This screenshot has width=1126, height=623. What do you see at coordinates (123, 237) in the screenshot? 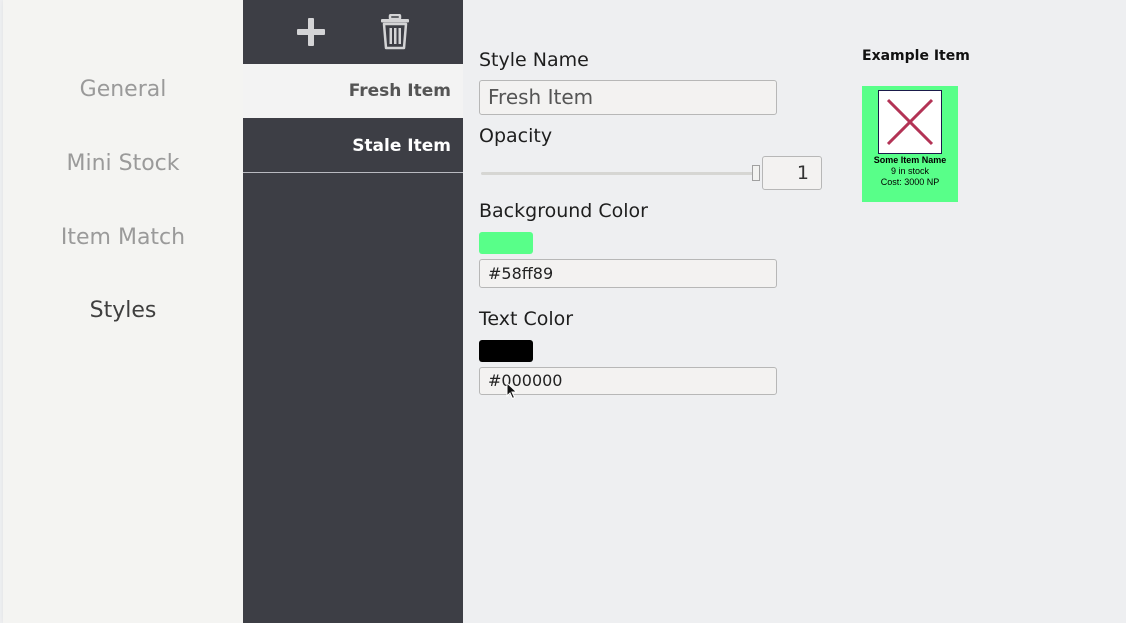
I see `nav-item-item-match: Item Match` at bounding box center [123, 237].